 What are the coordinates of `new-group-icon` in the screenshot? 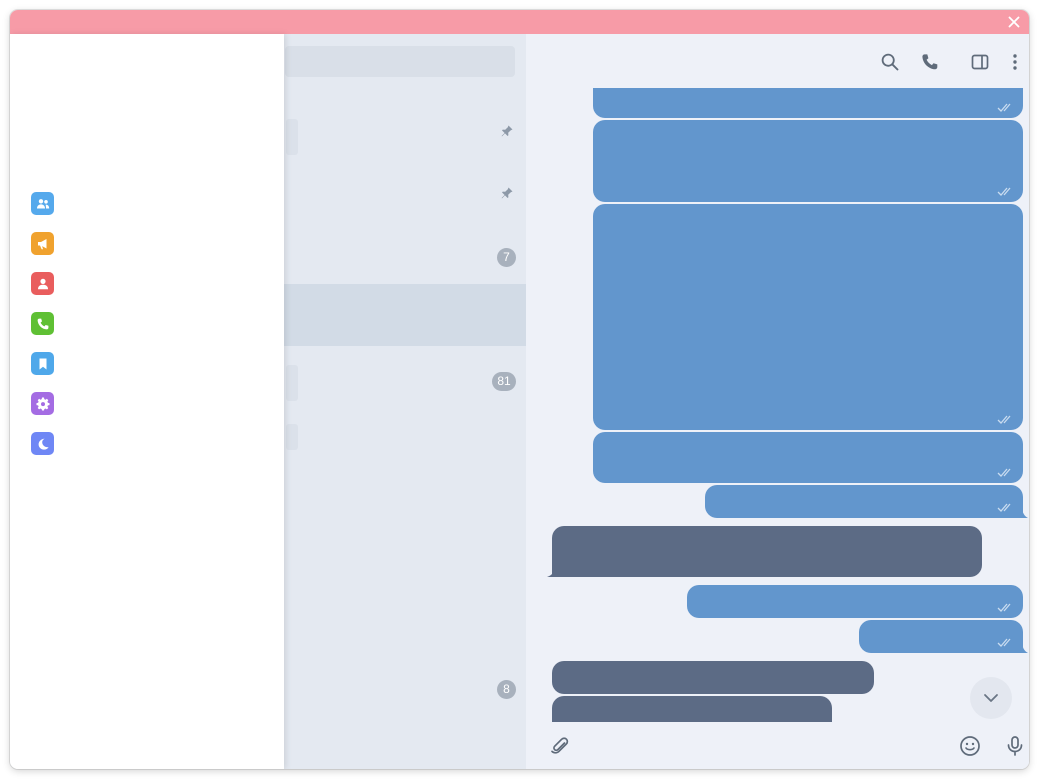 It's located at (42, 203).